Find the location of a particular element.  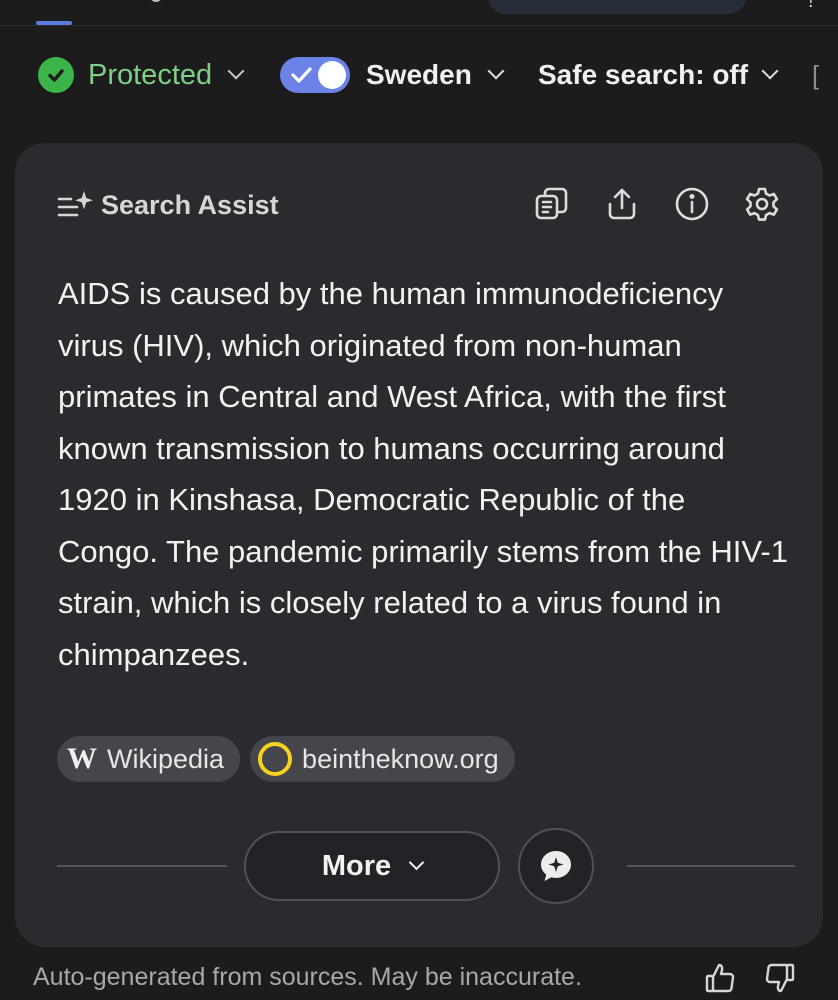

source-label: beintheknow.org is located at coordinates (400, 758).